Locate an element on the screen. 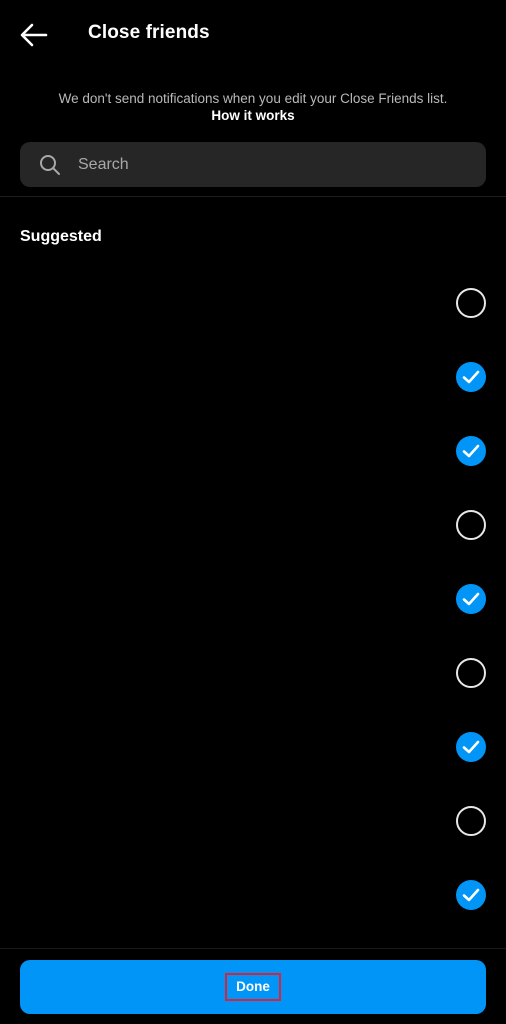  header: Close friends is located at coordinates (253, 35).